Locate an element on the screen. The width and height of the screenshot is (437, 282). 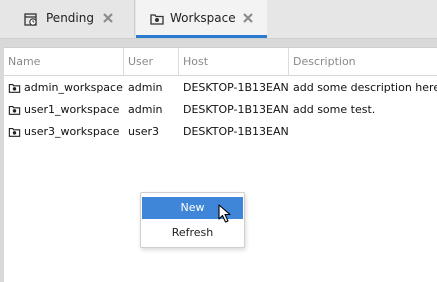
tab-pending: Pending is located at coordinates (67, 18).